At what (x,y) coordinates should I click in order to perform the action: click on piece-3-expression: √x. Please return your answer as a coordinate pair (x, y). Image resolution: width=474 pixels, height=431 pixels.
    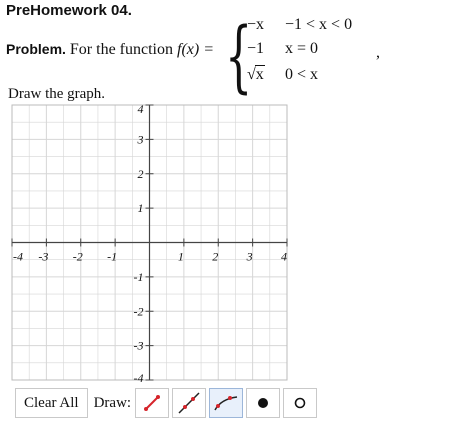
    Looking at the image, I should click on (264, 74).